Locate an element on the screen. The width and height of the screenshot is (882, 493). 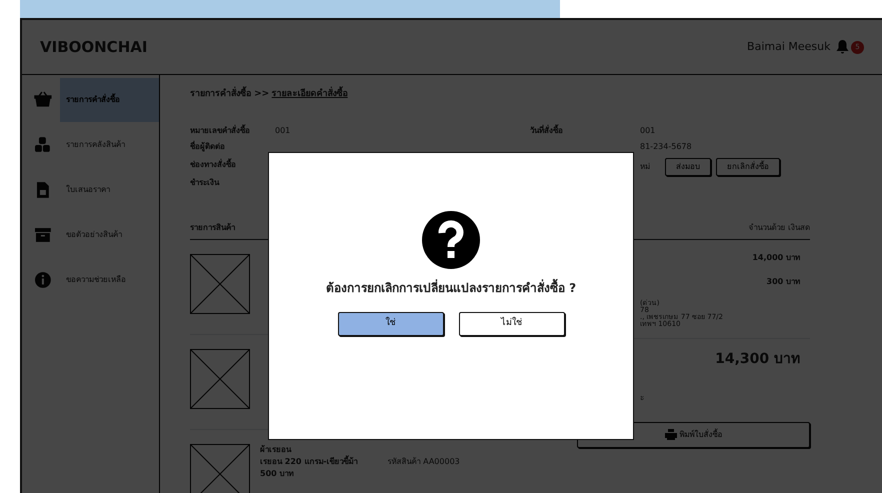
field-value: หม่ is located at coordinates (645, 166).